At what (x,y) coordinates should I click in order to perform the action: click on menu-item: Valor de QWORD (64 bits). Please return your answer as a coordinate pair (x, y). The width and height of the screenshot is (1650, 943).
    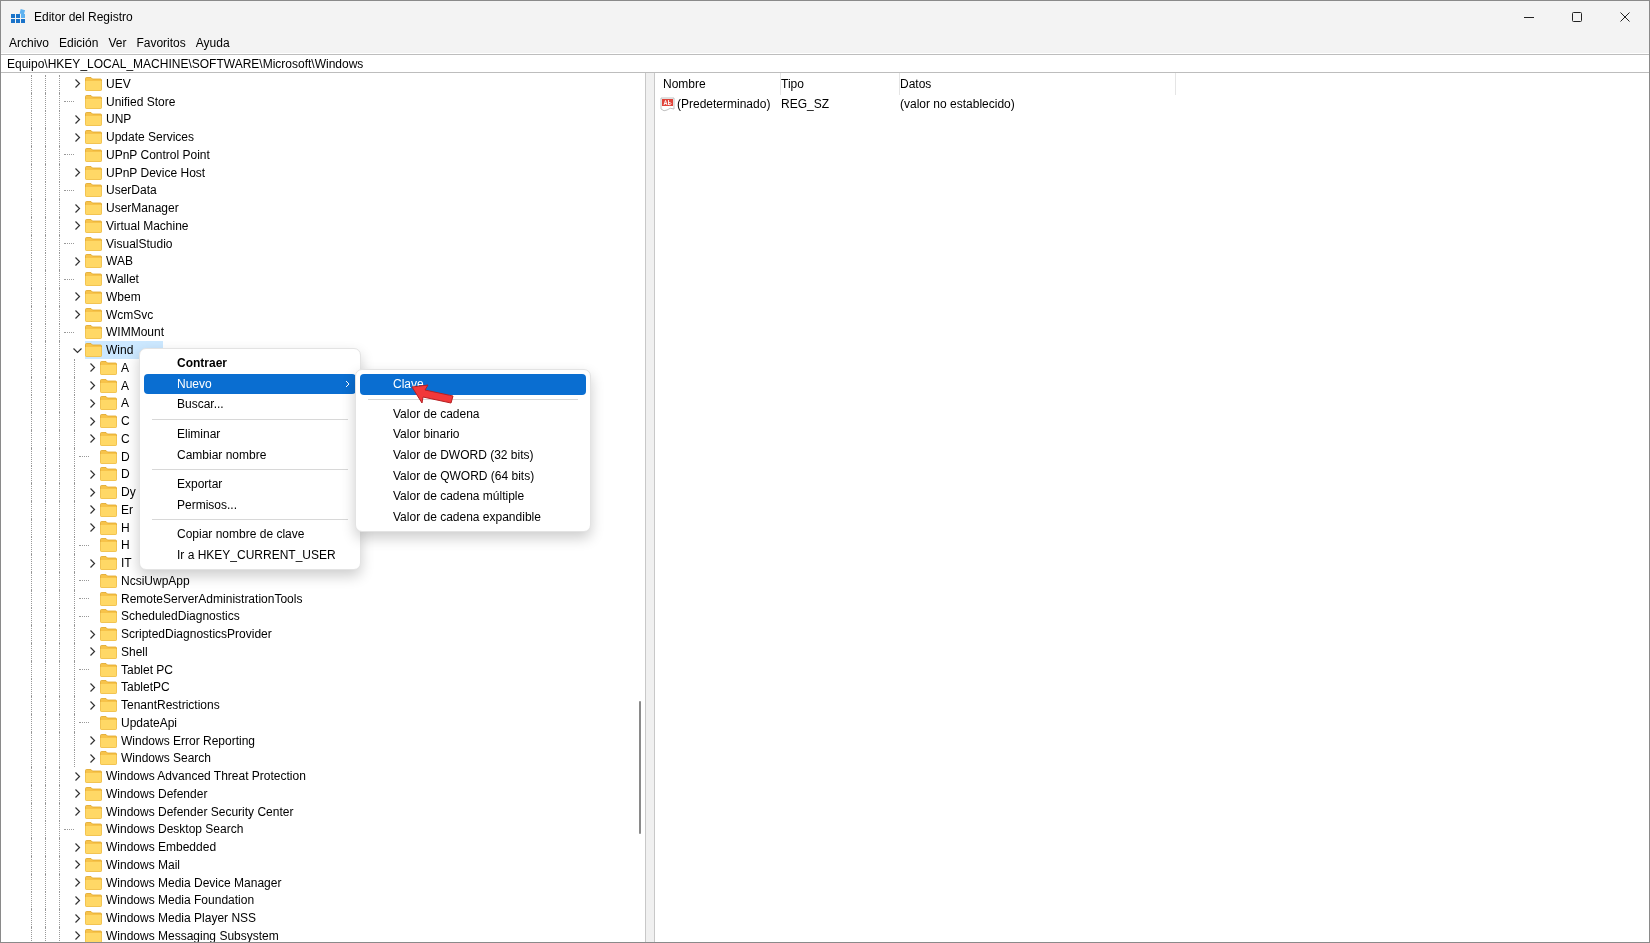
    Looking at the image, I should click on (473, 475).